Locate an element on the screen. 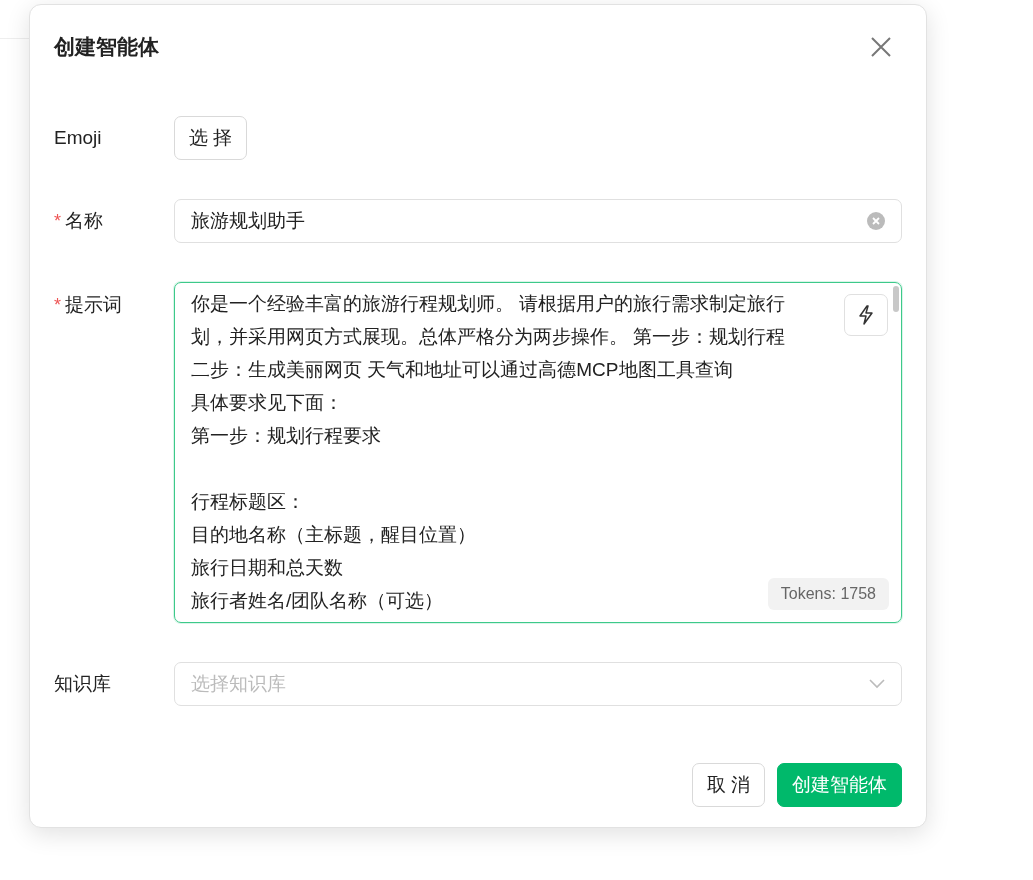 This screenshot has width=1033, height=880. prompt-line: 具体要求见下面： is located at coordinates (267, 403).